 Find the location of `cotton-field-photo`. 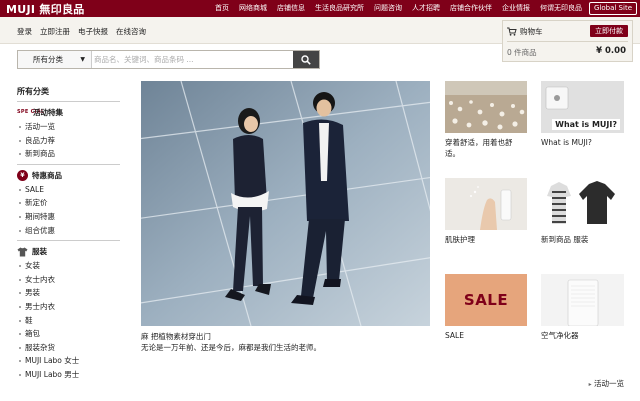

cotton-field-photo is located at coordinates (486, 107).